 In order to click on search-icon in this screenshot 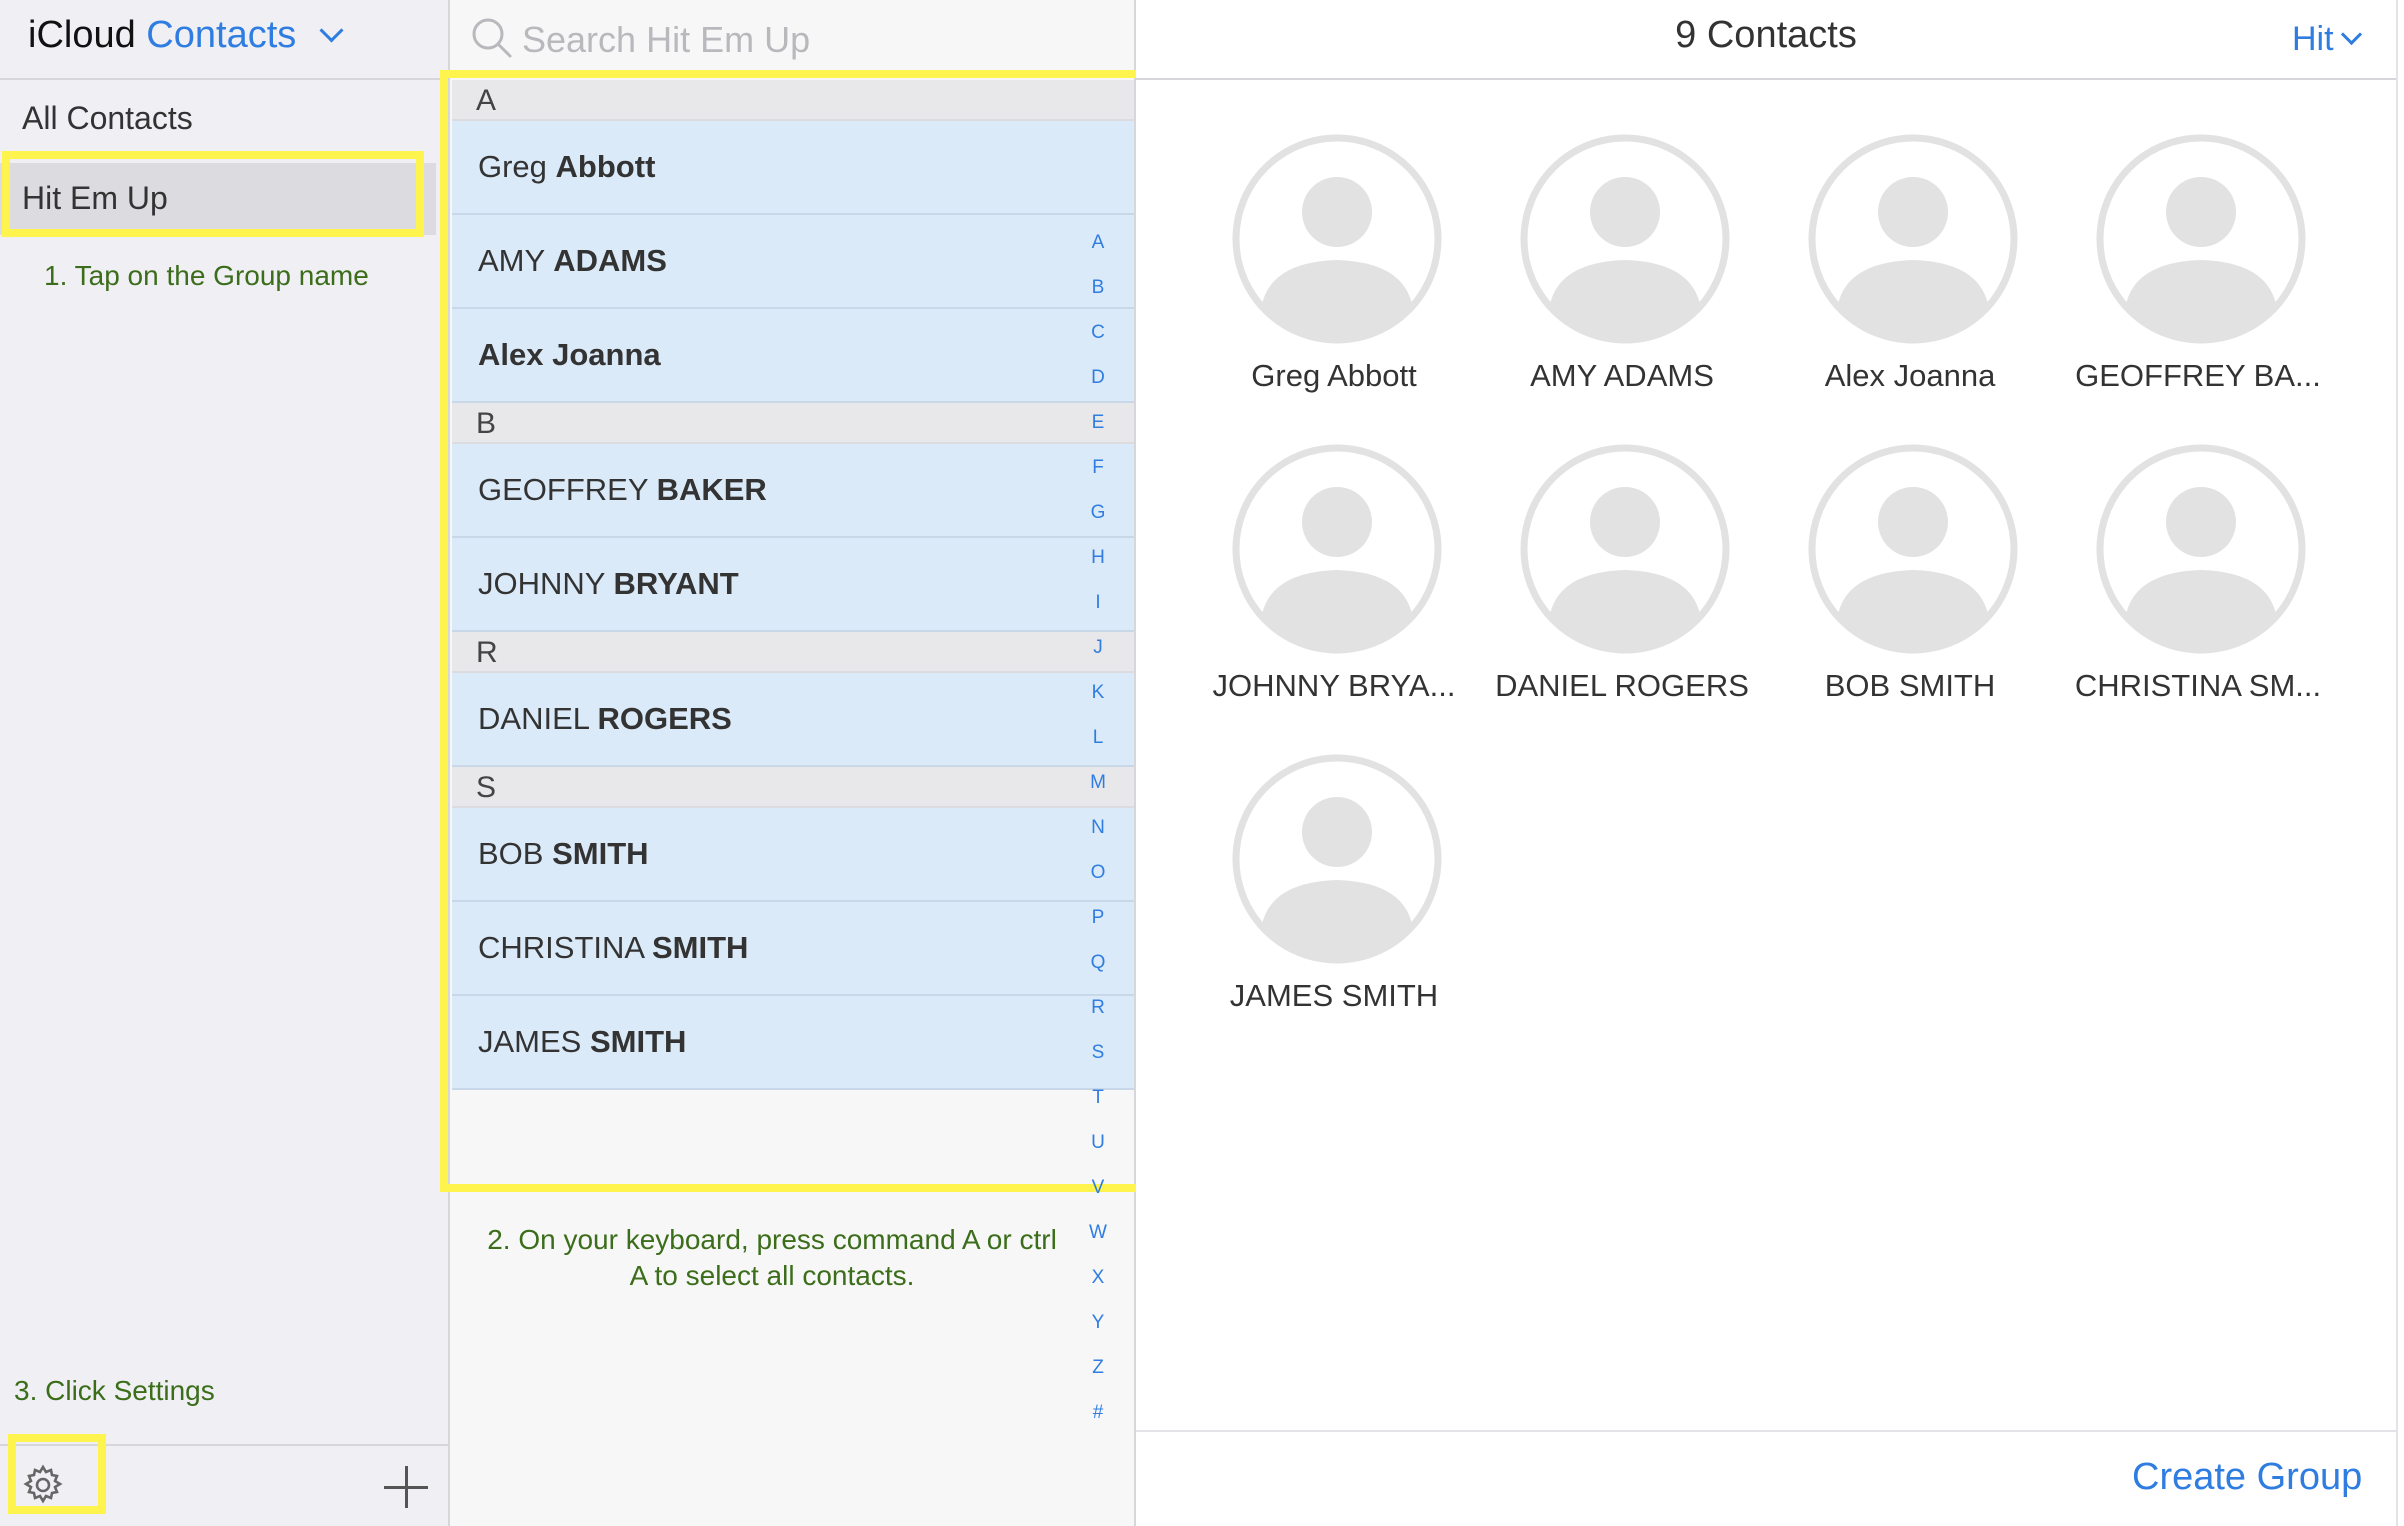, I will do `click(492, 38)`.